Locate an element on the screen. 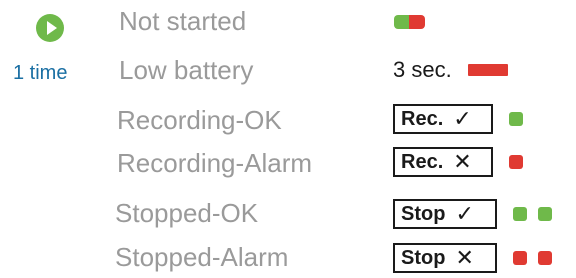 This screenshot has width=576, height=278. not-started-green-half is located at coordinates (402, 22).